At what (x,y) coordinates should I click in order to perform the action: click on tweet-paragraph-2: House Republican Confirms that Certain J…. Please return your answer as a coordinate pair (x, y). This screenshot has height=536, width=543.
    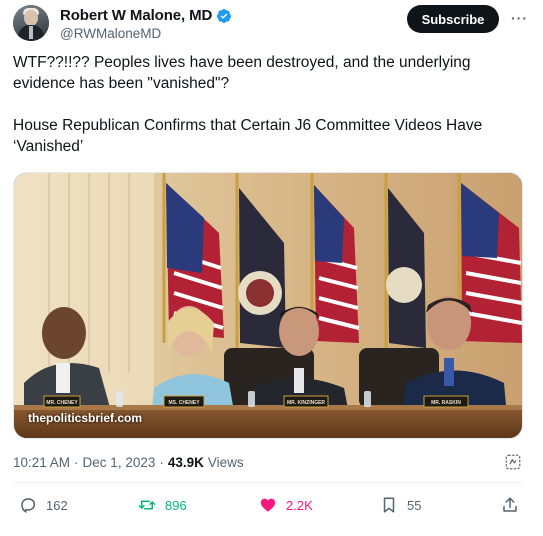
    Looking at the image, I should click on (248, 136).